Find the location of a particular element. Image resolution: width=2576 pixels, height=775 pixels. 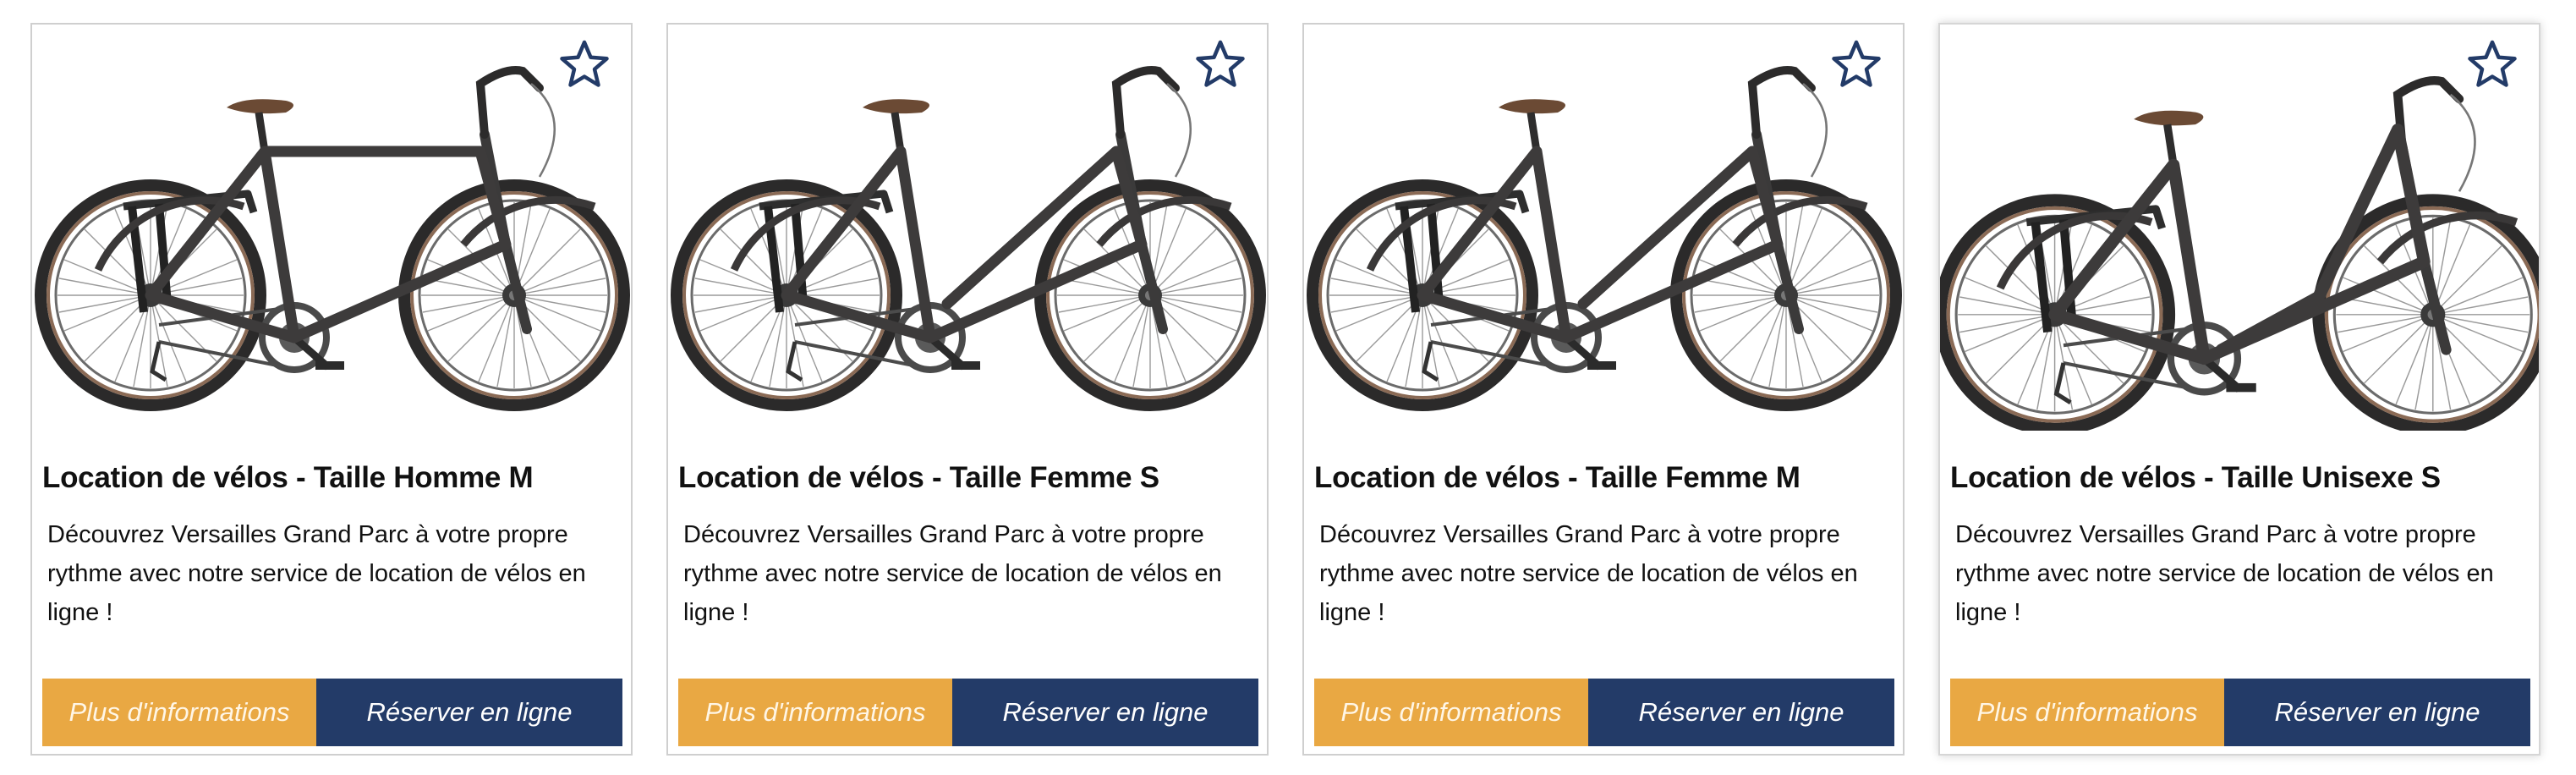

product-title: Location de vélos - Taille Unisexe S is located at coordinates (2195, 478).